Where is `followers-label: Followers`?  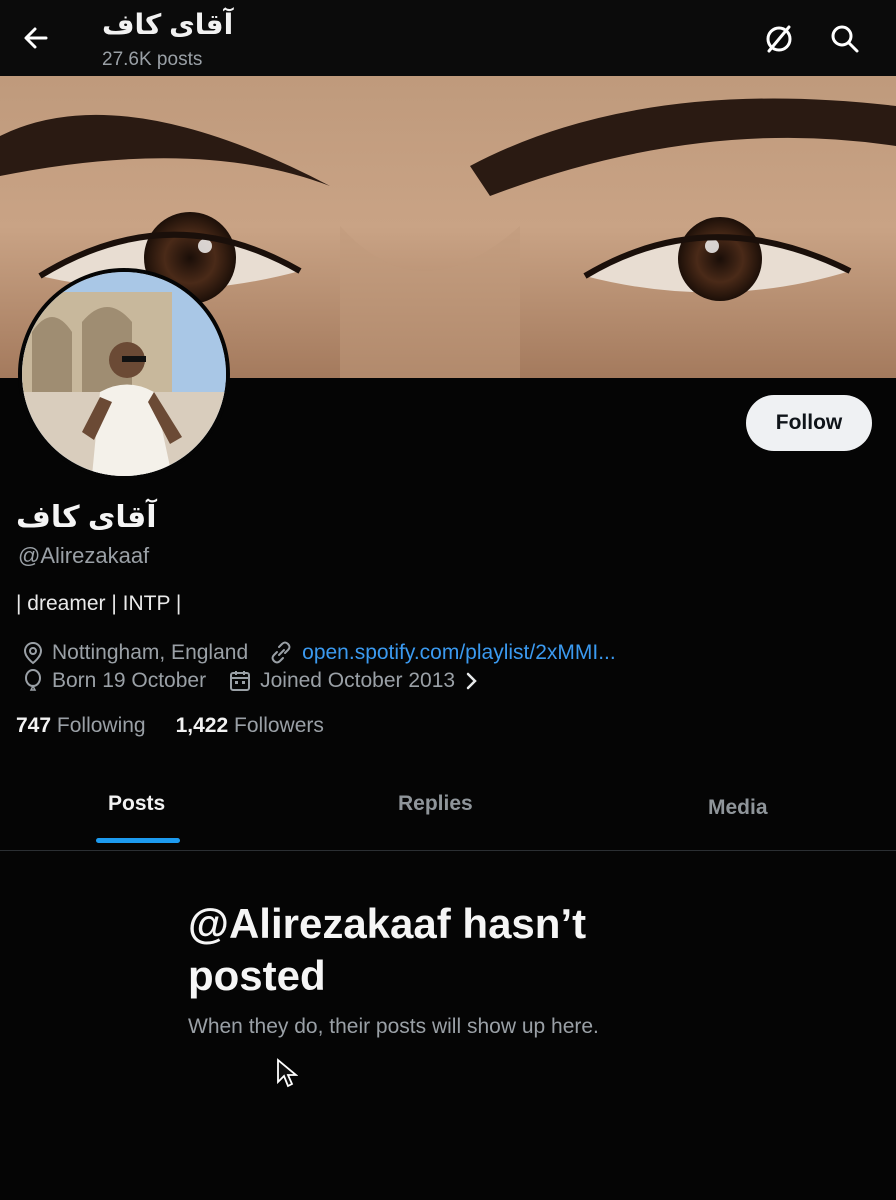 followers-label: Followers is located at coordinates (279, 725).